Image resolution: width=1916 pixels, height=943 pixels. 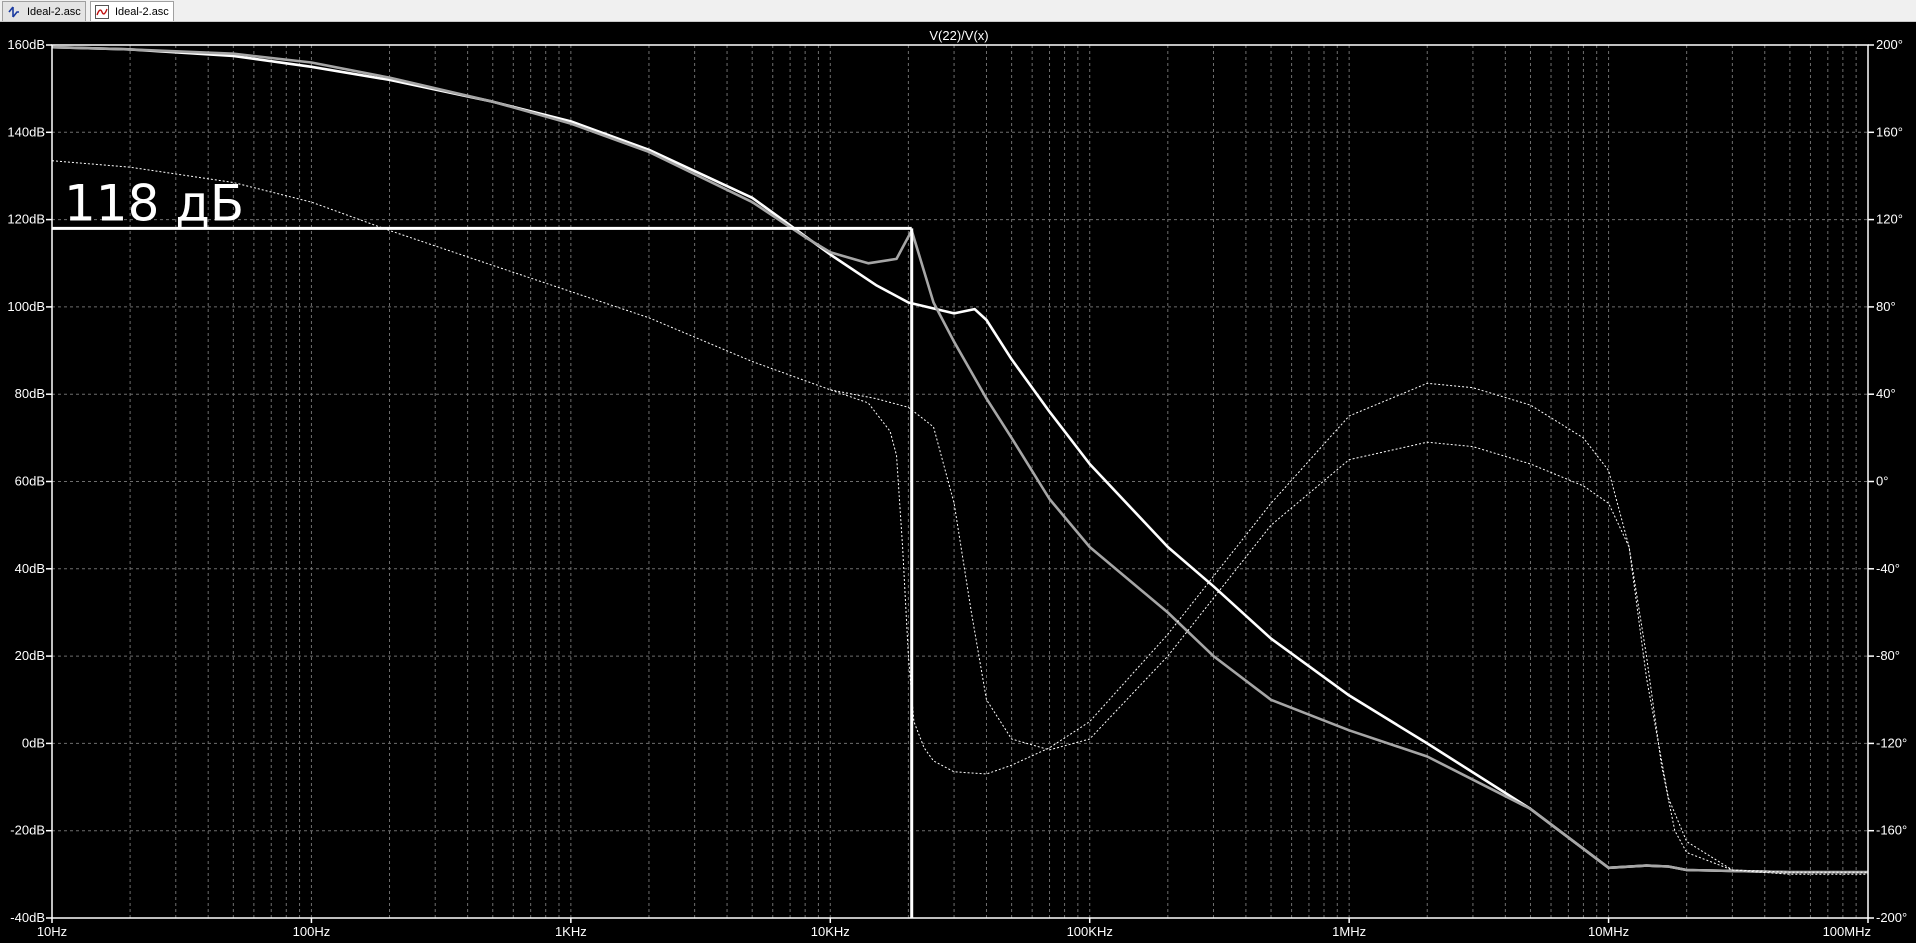 What do you see at coordinates (1891, 830) in the screenshot?
I see `y-right-tick-label: -160°` at bounding box center [1891, 830].